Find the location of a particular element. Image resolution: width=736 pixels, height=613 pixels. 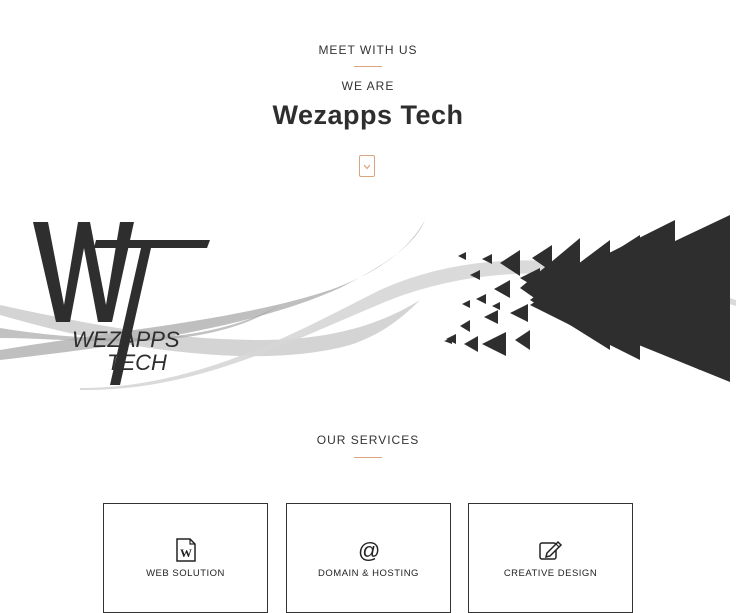

at-sign-icon: @ is located at coordinates (368, 551).